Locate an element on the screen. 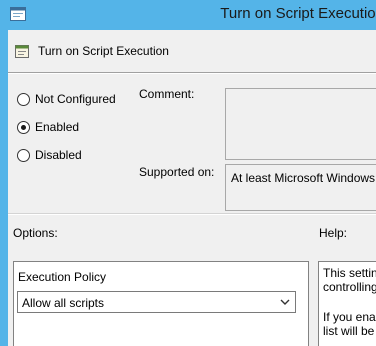 The height and width of the screenshot is (346, 376). execution-policy-dropdown: Allow all scripts is located at coordinates (156, 302).